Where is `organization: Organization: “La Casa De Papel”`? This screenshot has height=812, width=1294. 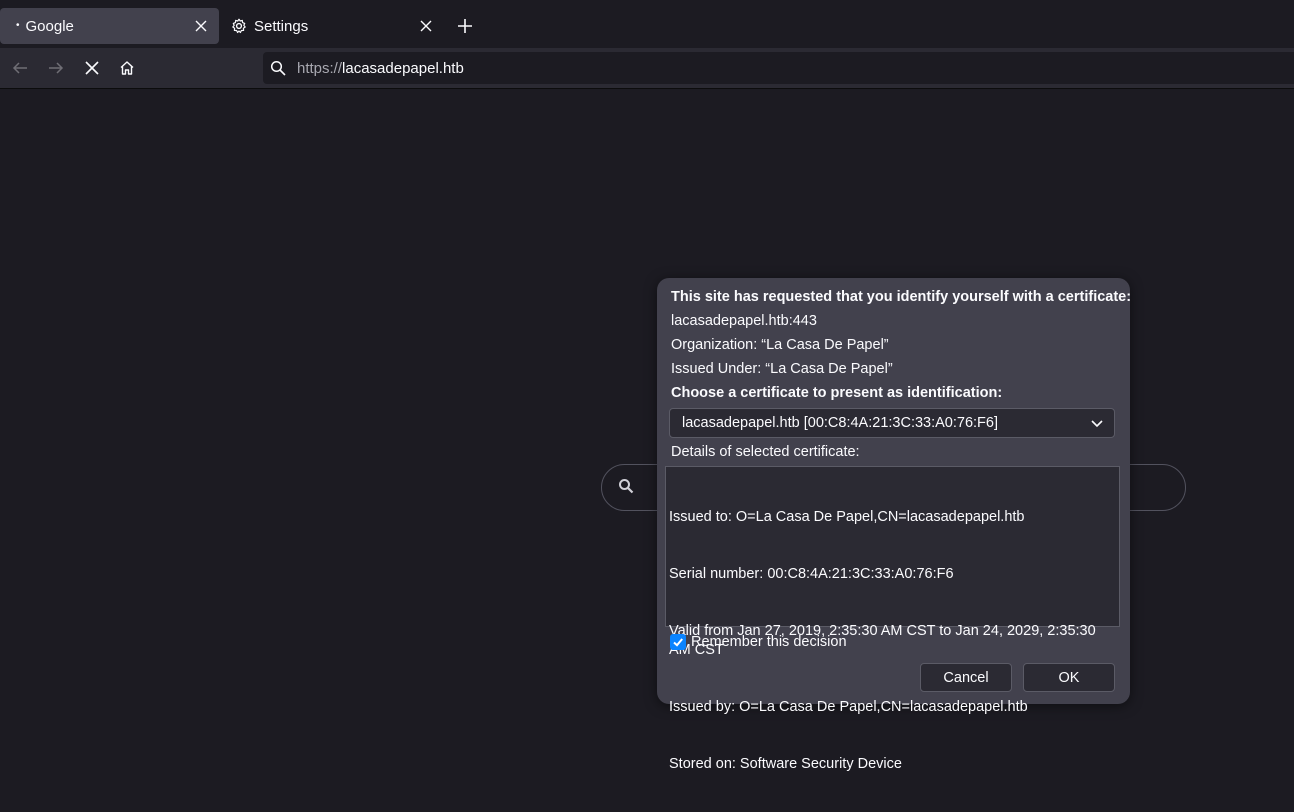 organization: Organization: “La Casa De Papel” is located at coordinates (780, 345).